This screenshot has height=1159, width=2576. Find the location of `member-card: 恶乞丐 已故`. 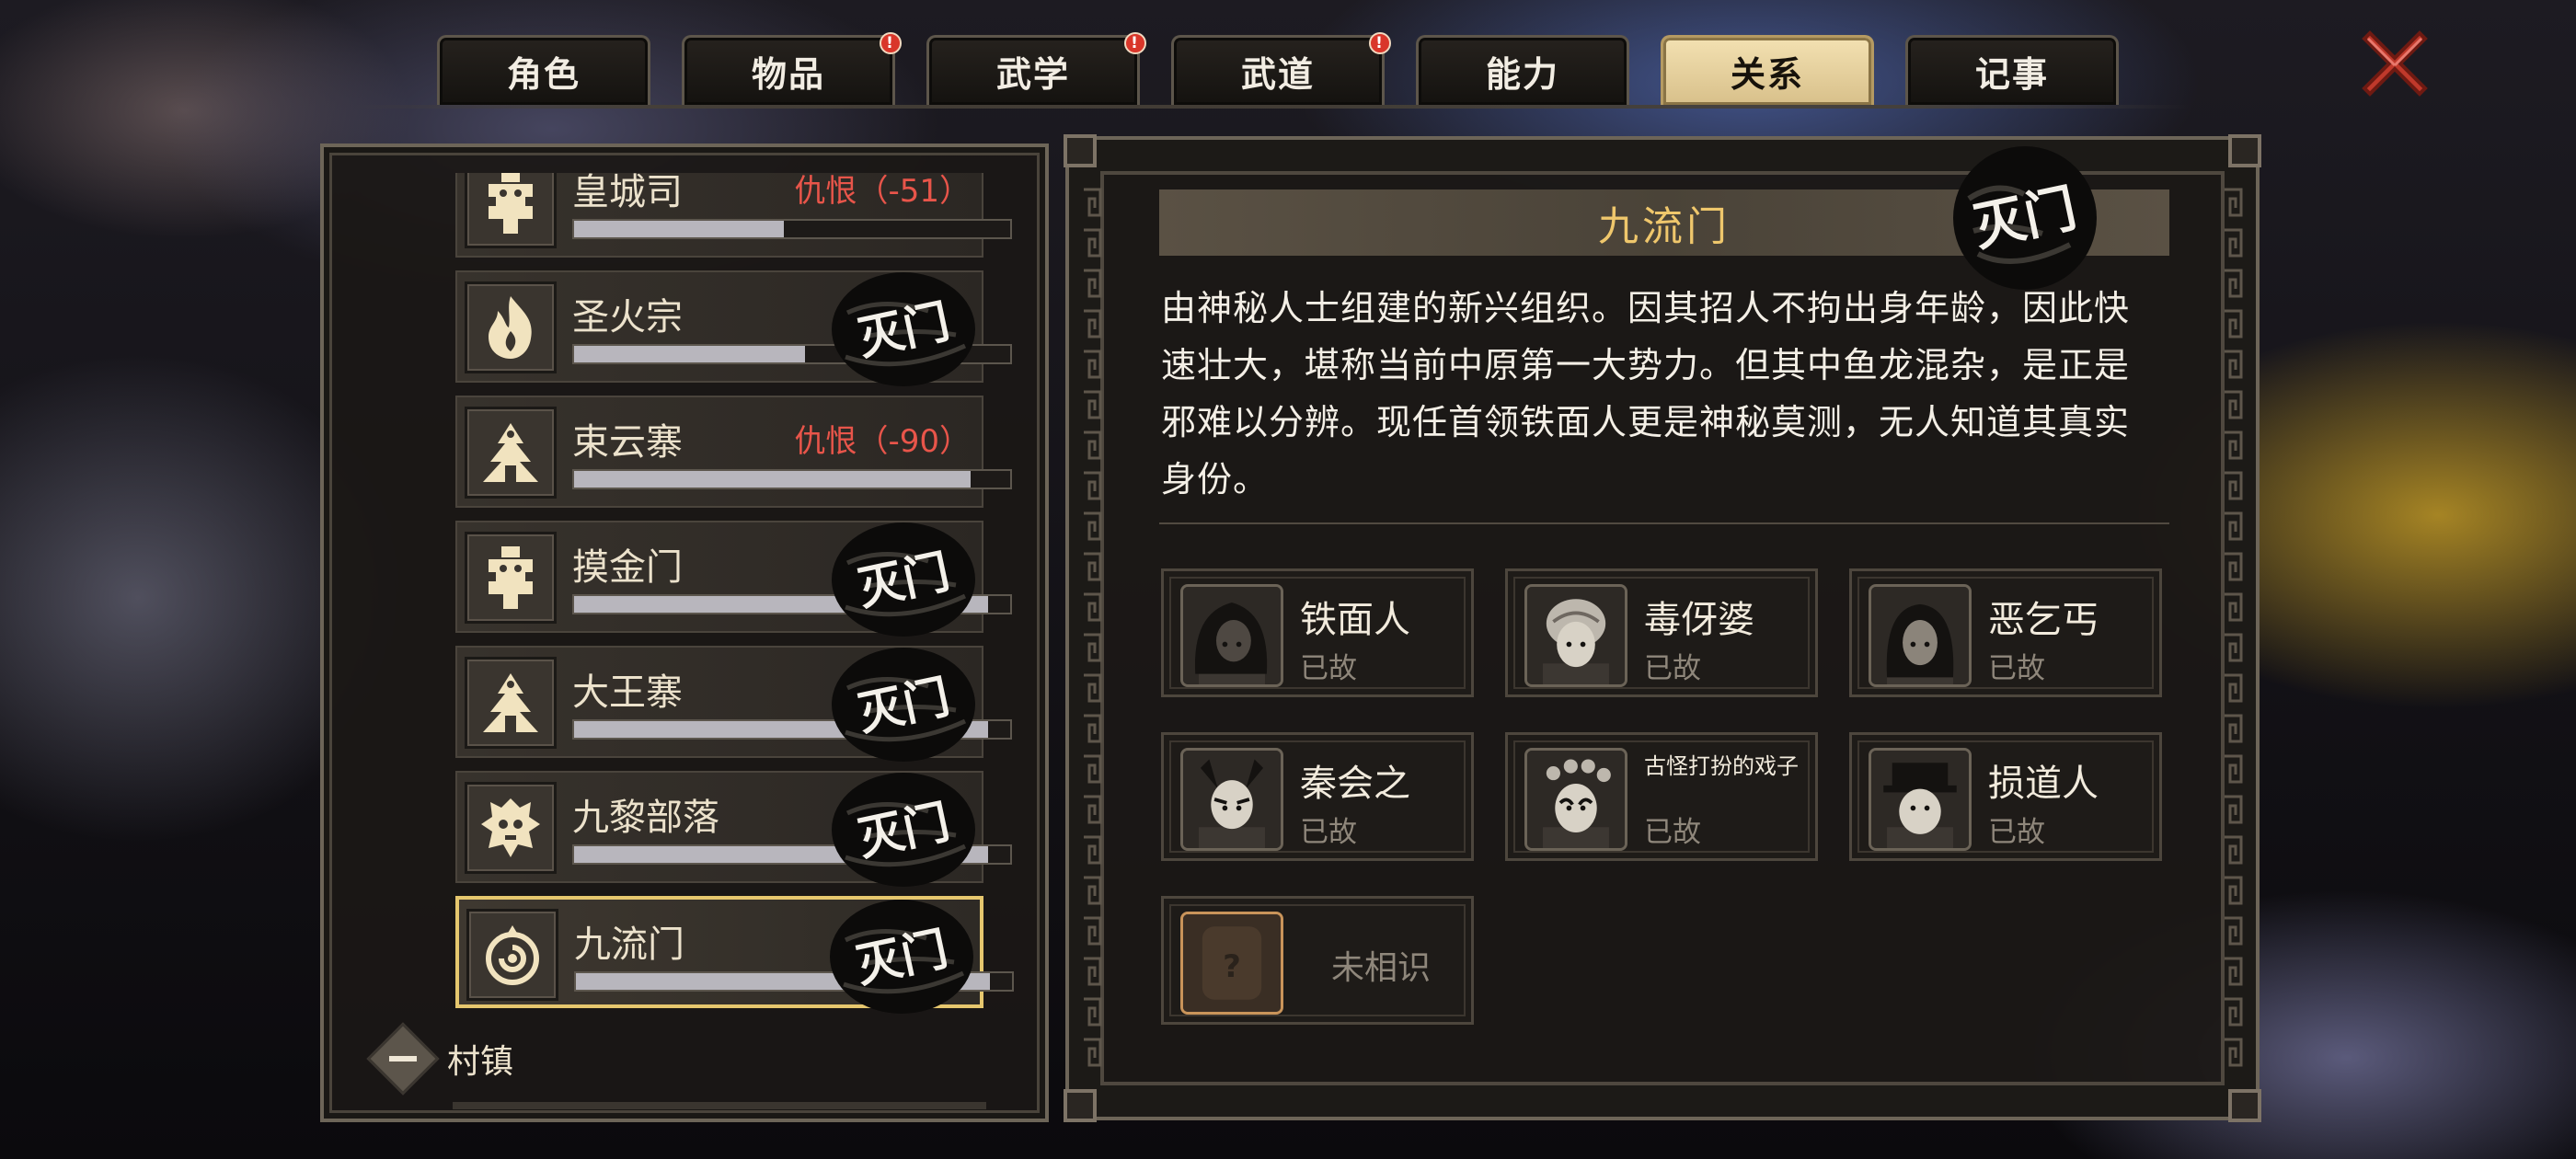

member-card: 恶乞丐 已故 is located at coordinates (2005, 632).